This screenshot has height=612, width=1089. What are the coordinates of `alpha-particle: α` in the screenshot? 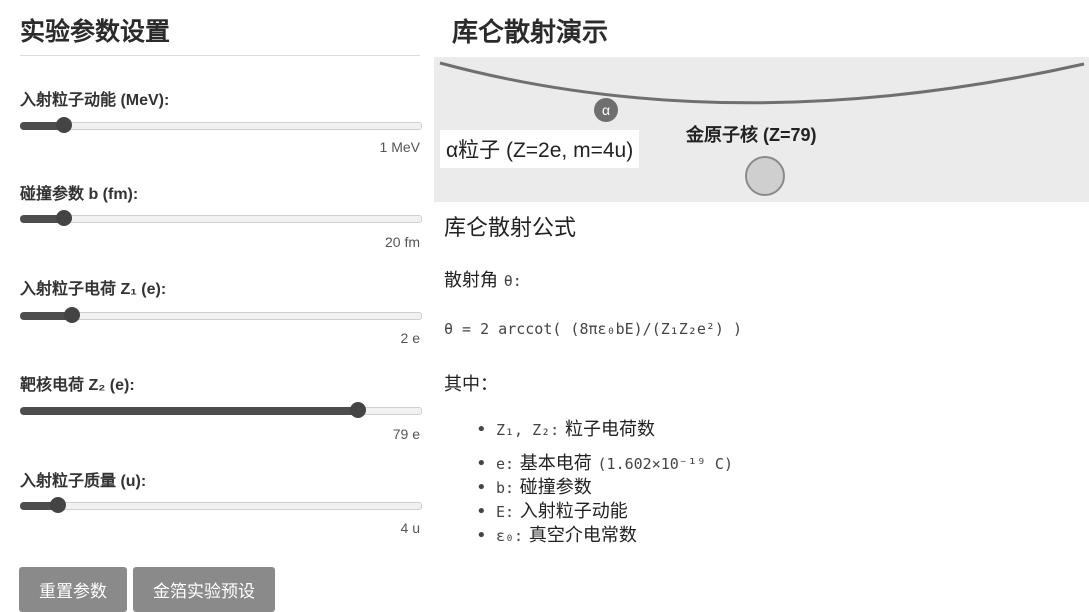 It's located at (606, 110).